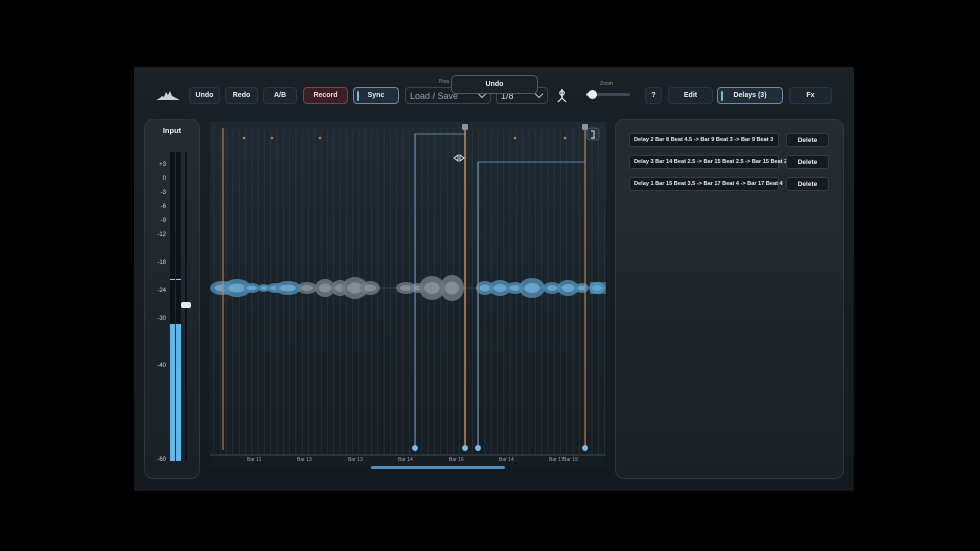 The height and width of the screenshot is (551, 980). What do you see at coordinates (438, 467) in the screenshot?
I see `timeline-scrollbar` at bounding box center [438, 467].